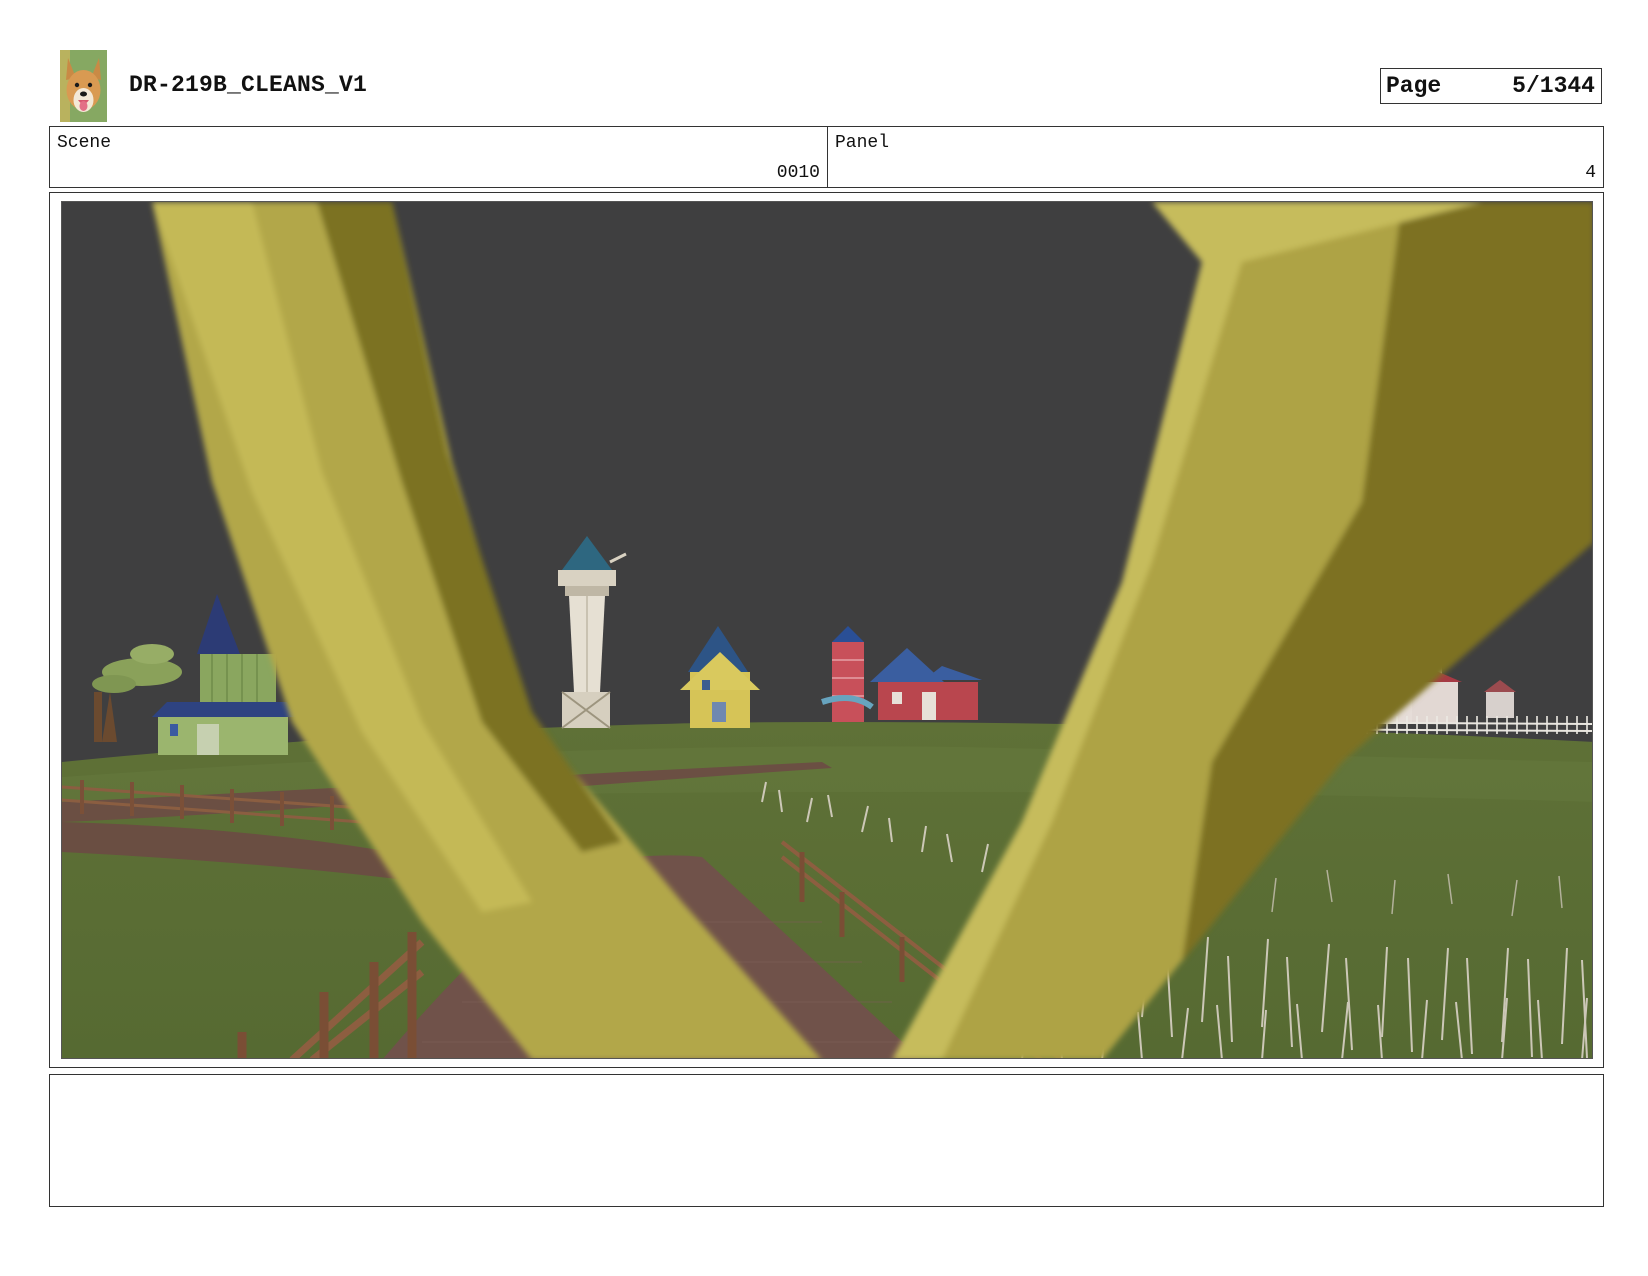 This screenshot has height=1276, width=1648. What do you see at coordinates (84, 143) in the screenshot?
I see `scene-label: Scene` at bounding box center [84, 143].